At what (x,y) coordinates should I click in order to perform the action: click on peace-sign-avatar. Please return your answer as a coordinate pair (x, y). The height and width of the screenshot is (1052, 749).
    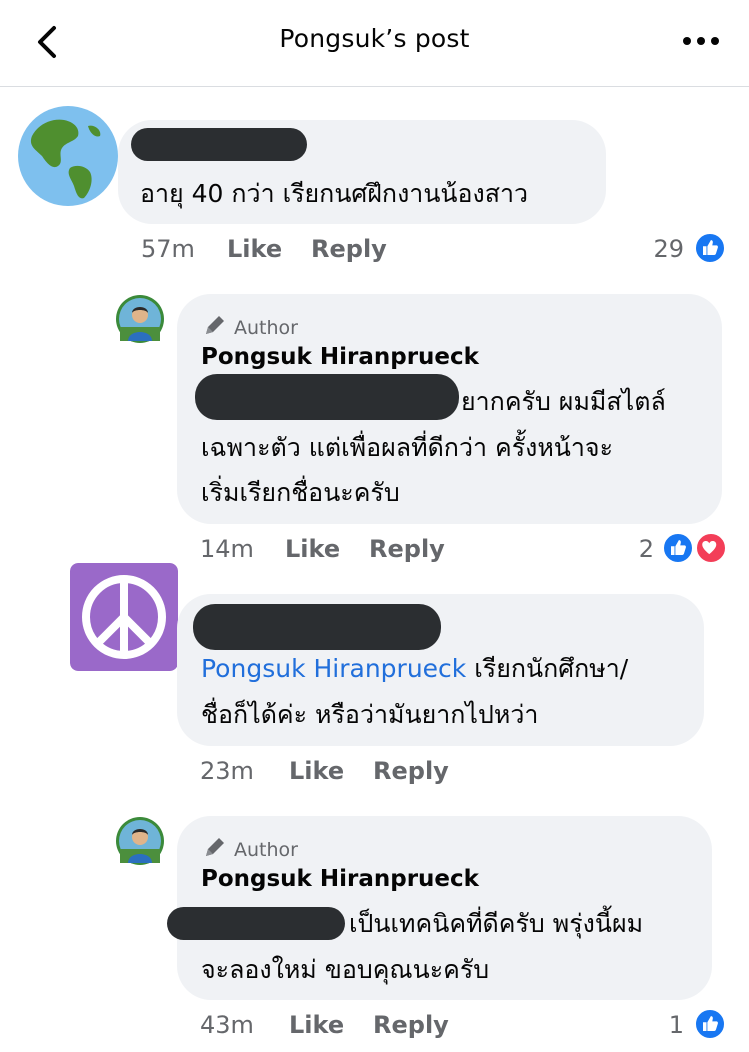
    Looking at the image, I should click on (124, 617).